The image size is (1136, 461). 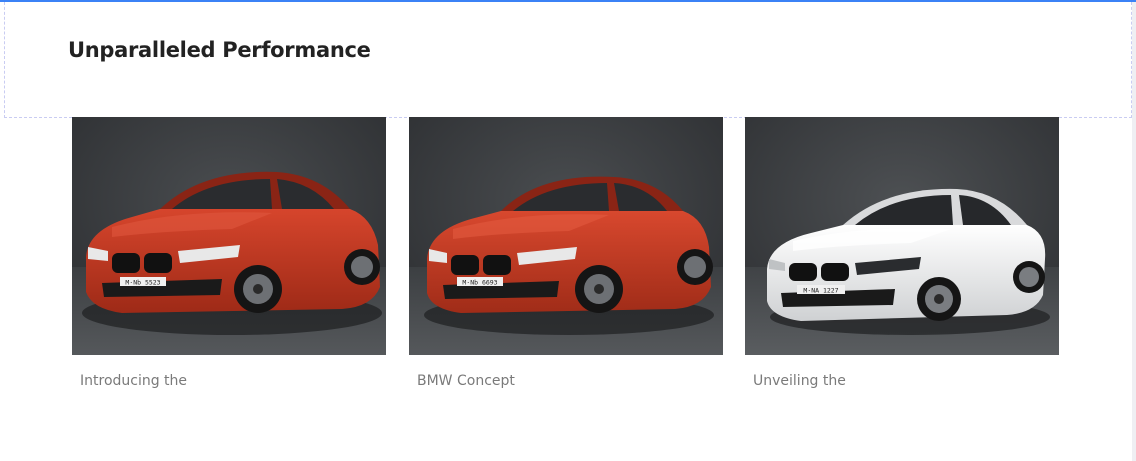 I want to click on card-caption: BMW Concept, so click(x=466, y=381).